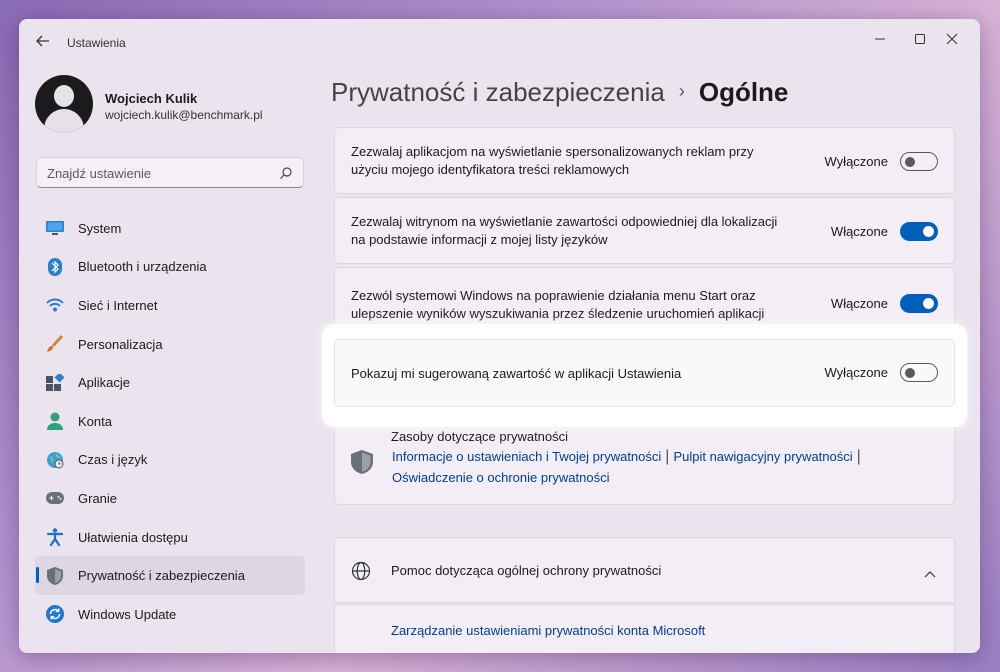 The width and height of the screenshot is (1000, 672). I want to click on link-privacy-dashboard: Pulpit nawigacyjny prywatności, so click(762, 456).